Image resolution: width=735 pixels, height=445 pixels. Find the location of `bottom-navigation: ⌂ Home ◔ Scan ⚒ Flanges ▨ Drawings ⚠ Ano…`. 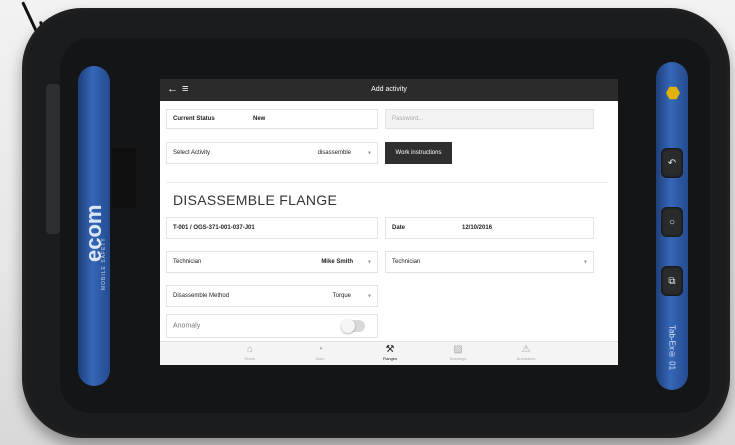

bottom-navigation: ⌂ Home ◔ Scan ⚒ Flanges ▨ Drawings ⚠ Ano… is located at coordinates (389, 353).